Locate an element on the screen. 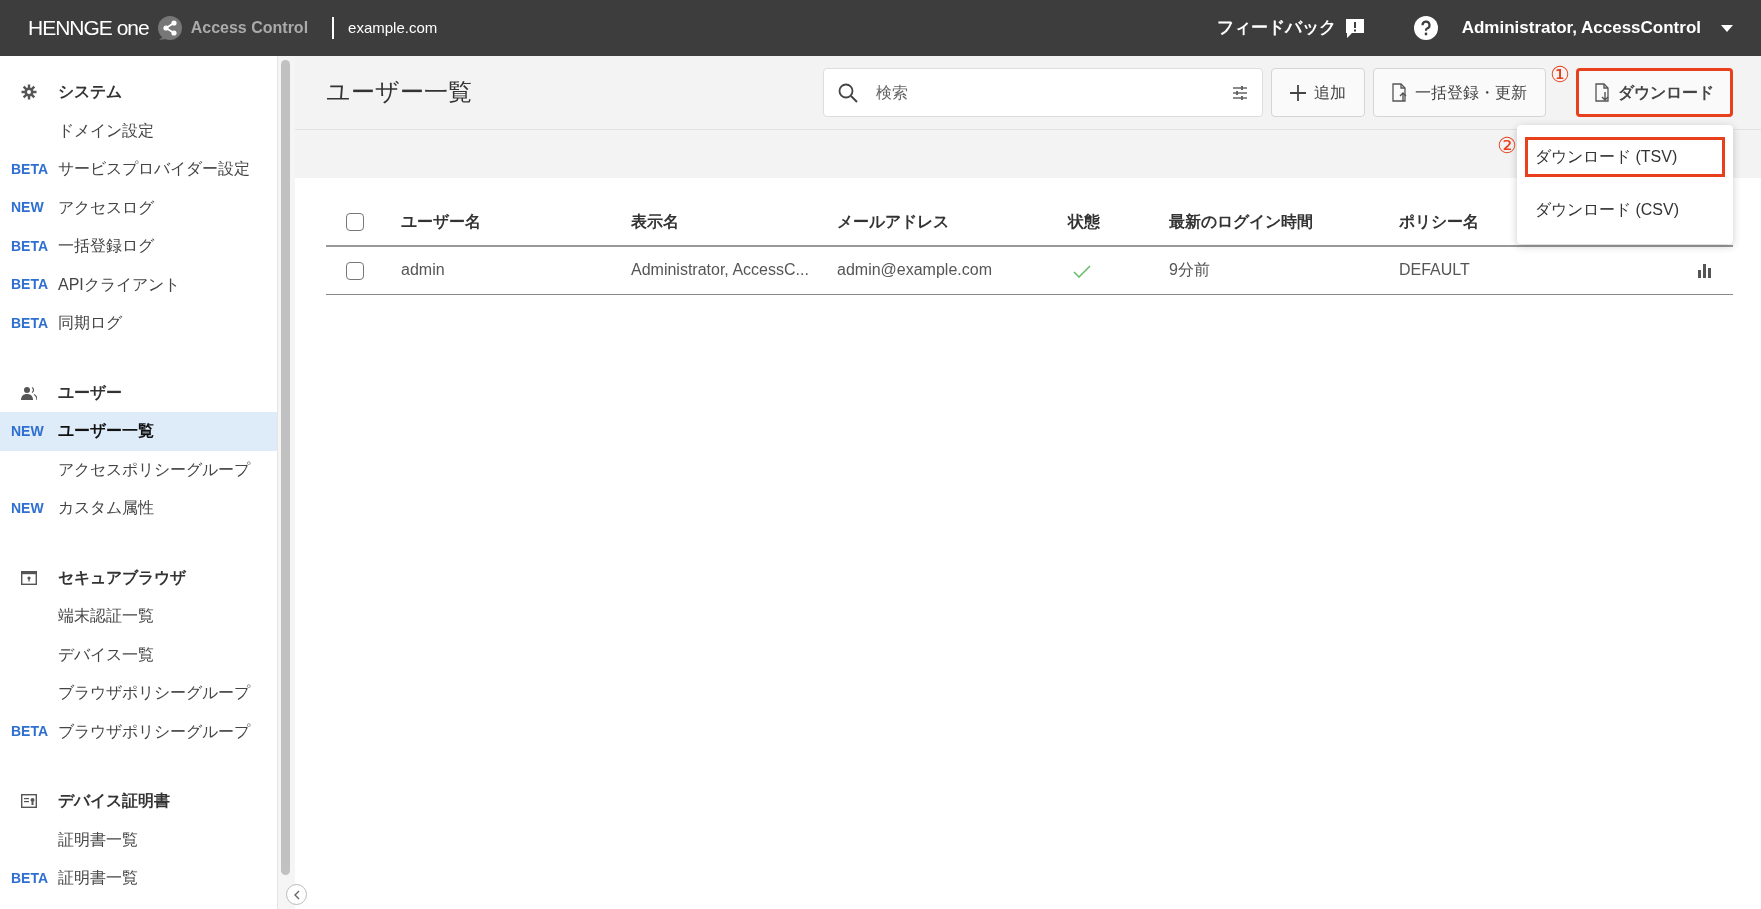 The width and height of the screenshot is (1761, 909). select-all-checkbox is located at coordinates (355, 222).